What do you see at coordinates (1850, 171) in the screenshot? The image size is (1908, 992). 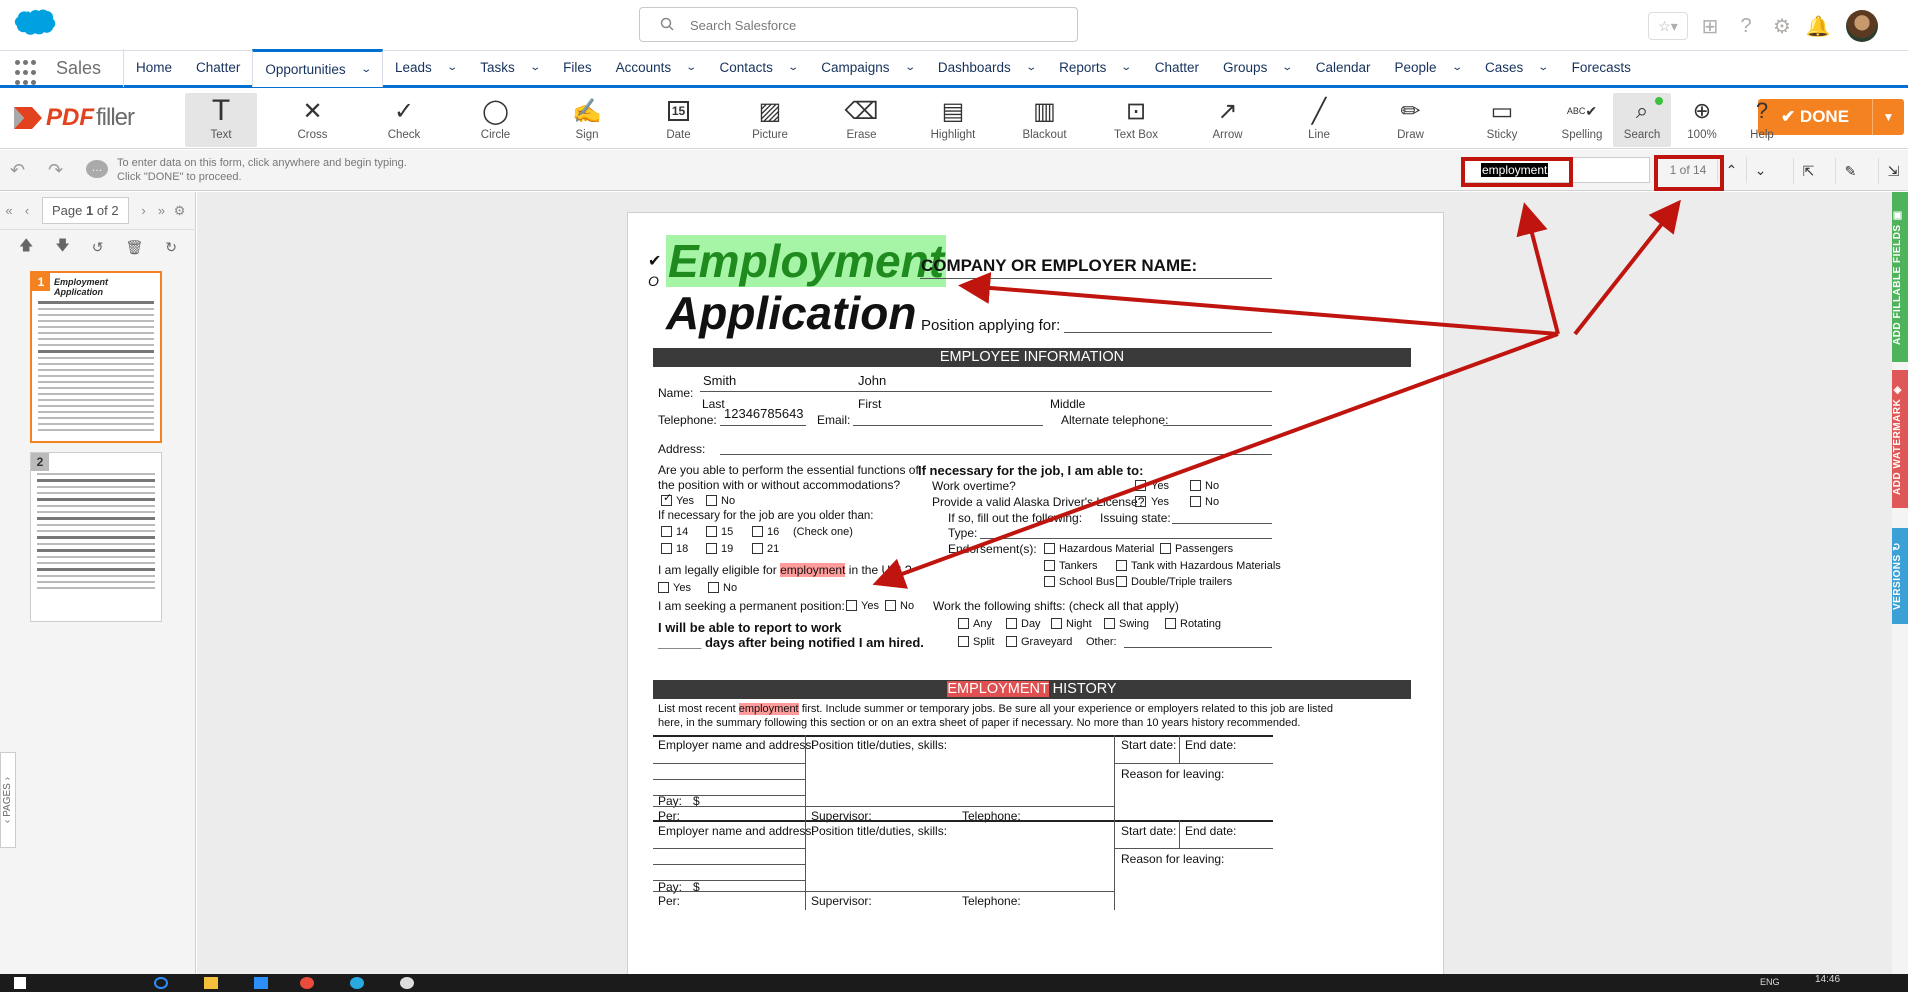 I see `edit-note-icon: ✎` at bounding box center [1850, 171].